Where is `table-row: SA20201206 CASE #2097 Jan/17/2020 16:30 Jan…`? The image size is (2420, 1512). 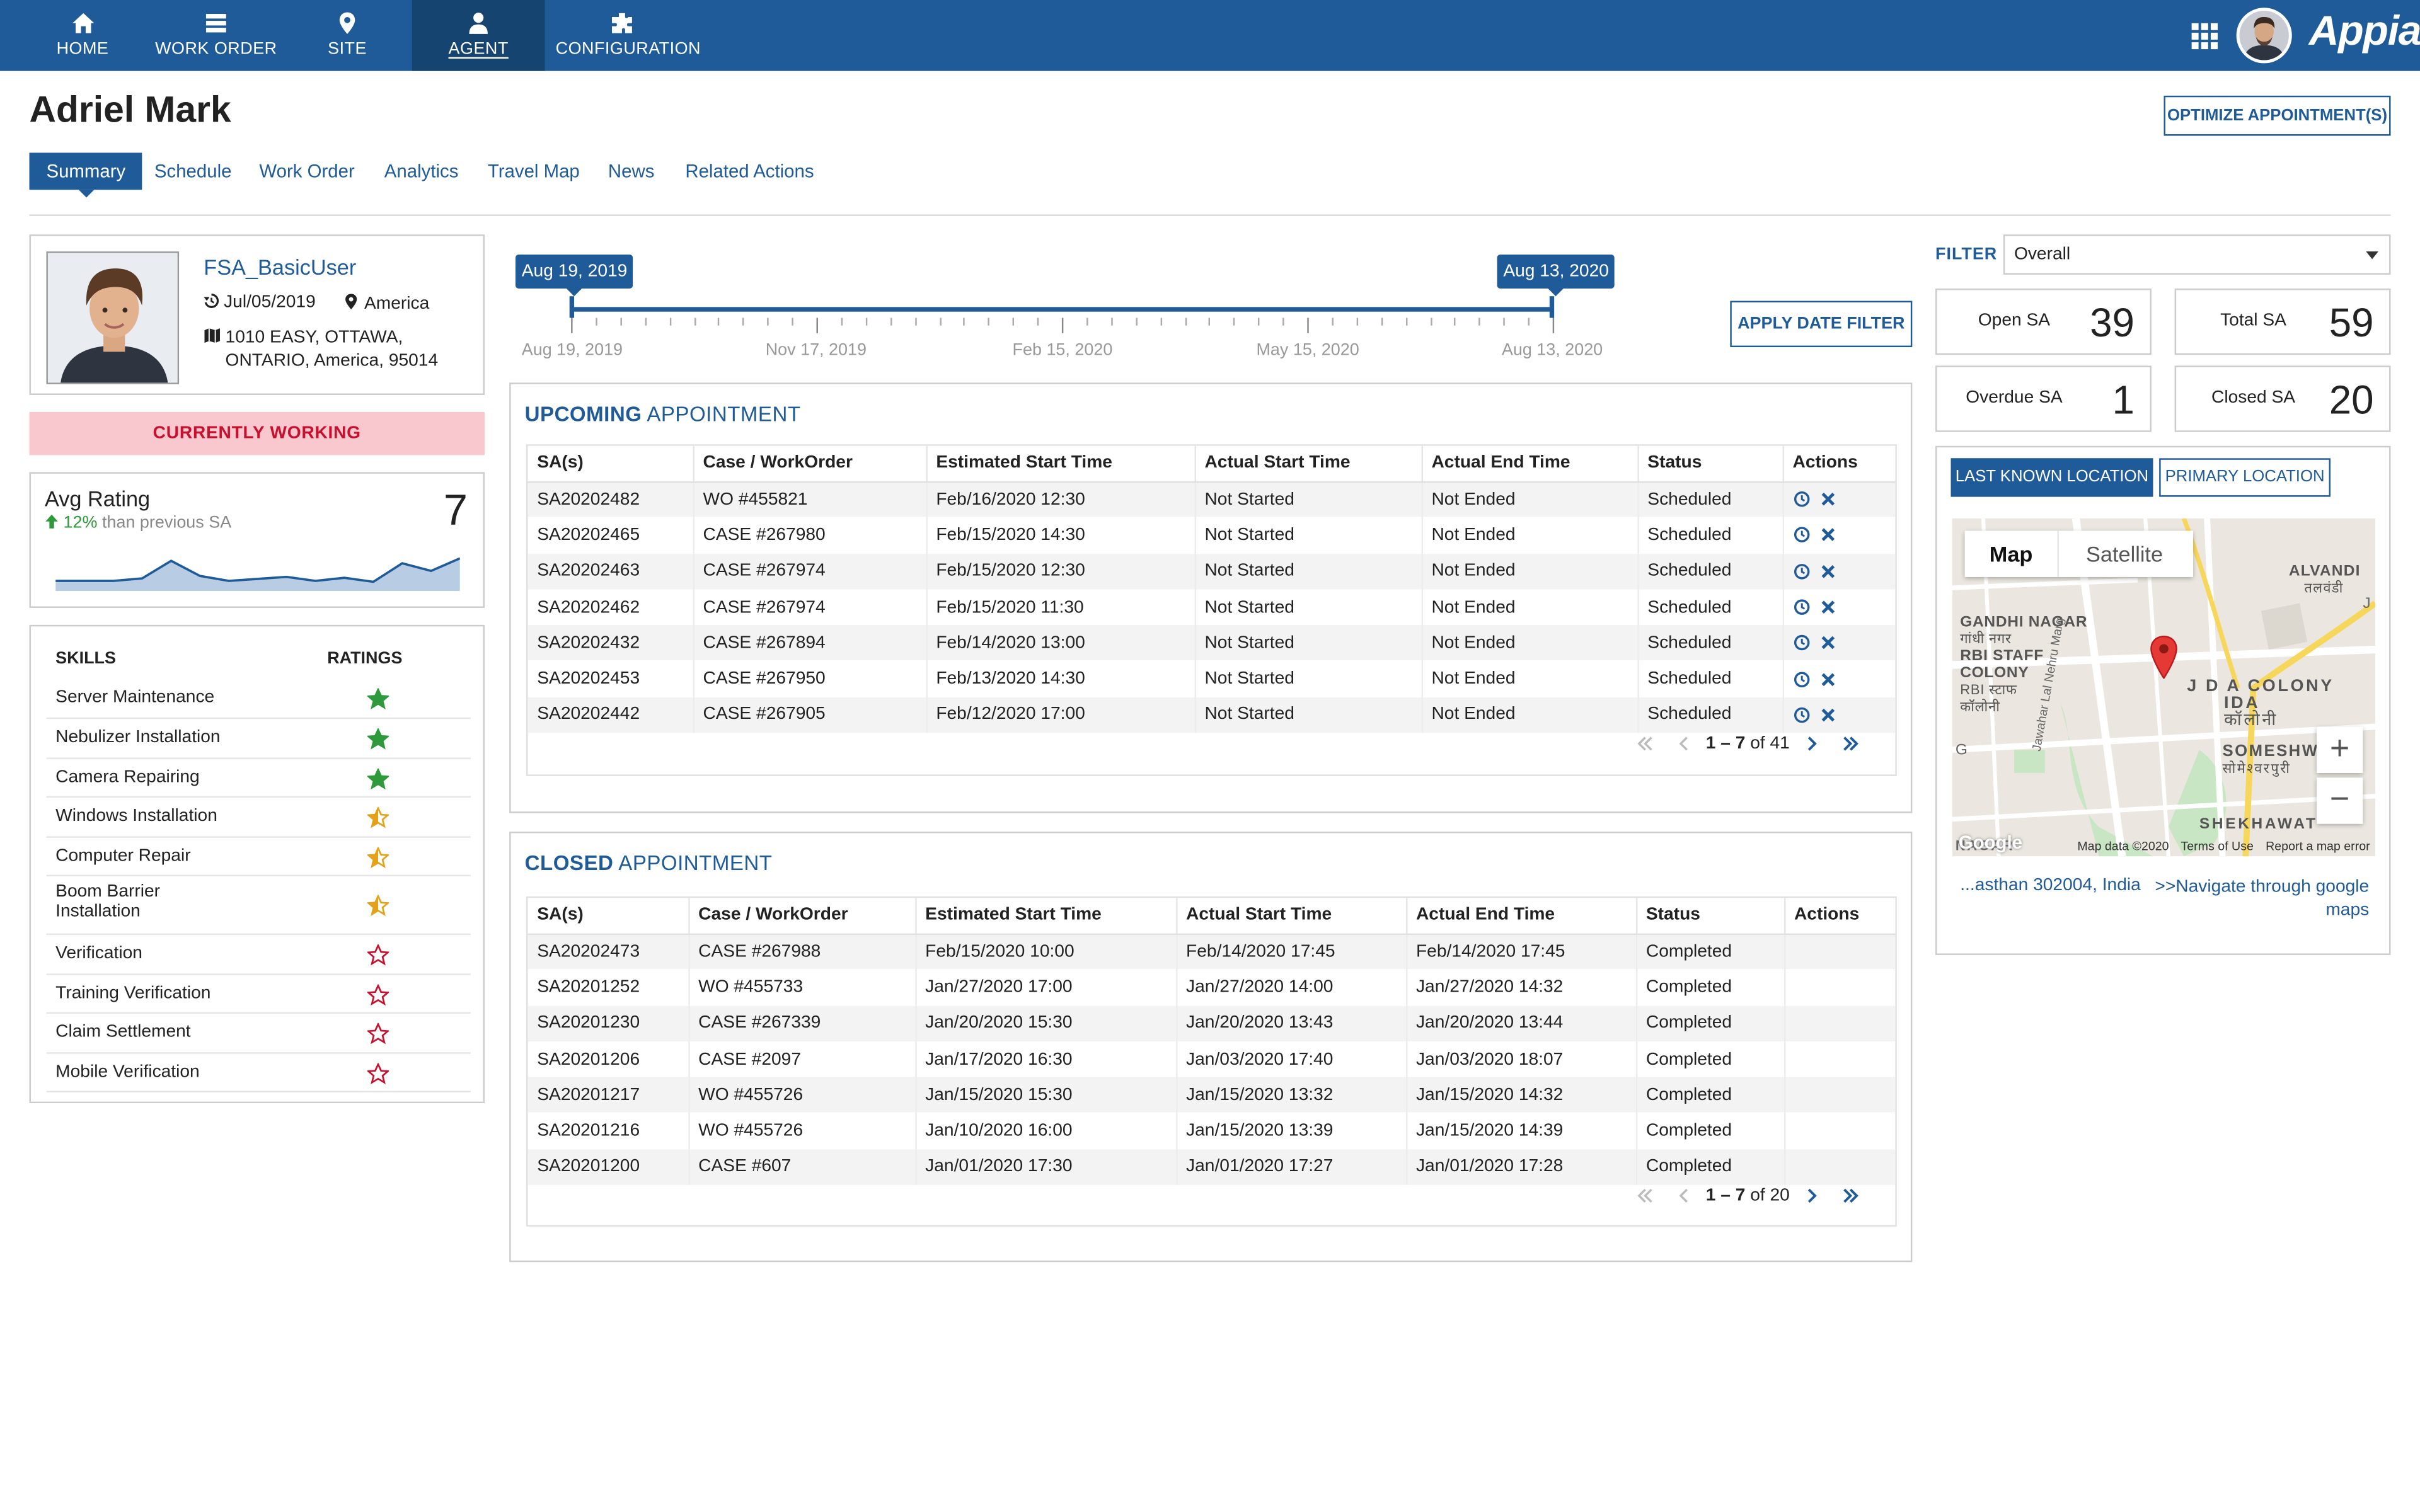
table-row: SA20201206 CASE #2097 Jan/17/2020 16:30 Jan… is located at coordinates (1211, 1059).